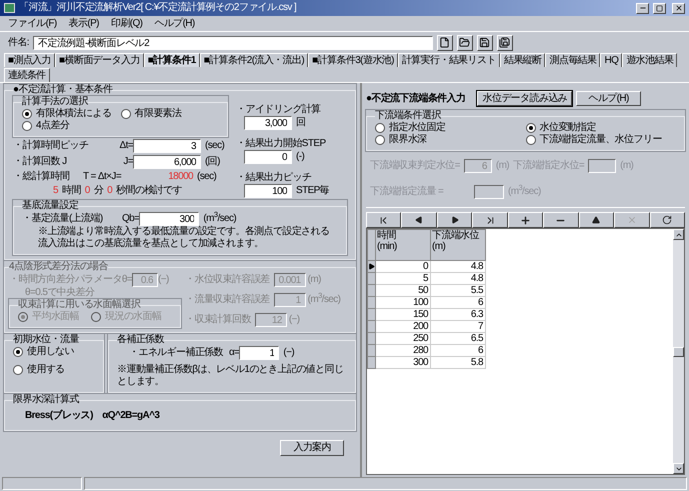  What do you see at coordinates (611, 60) in the screenshot?
I see `tab: HQ` at bounding box center [611, 60].